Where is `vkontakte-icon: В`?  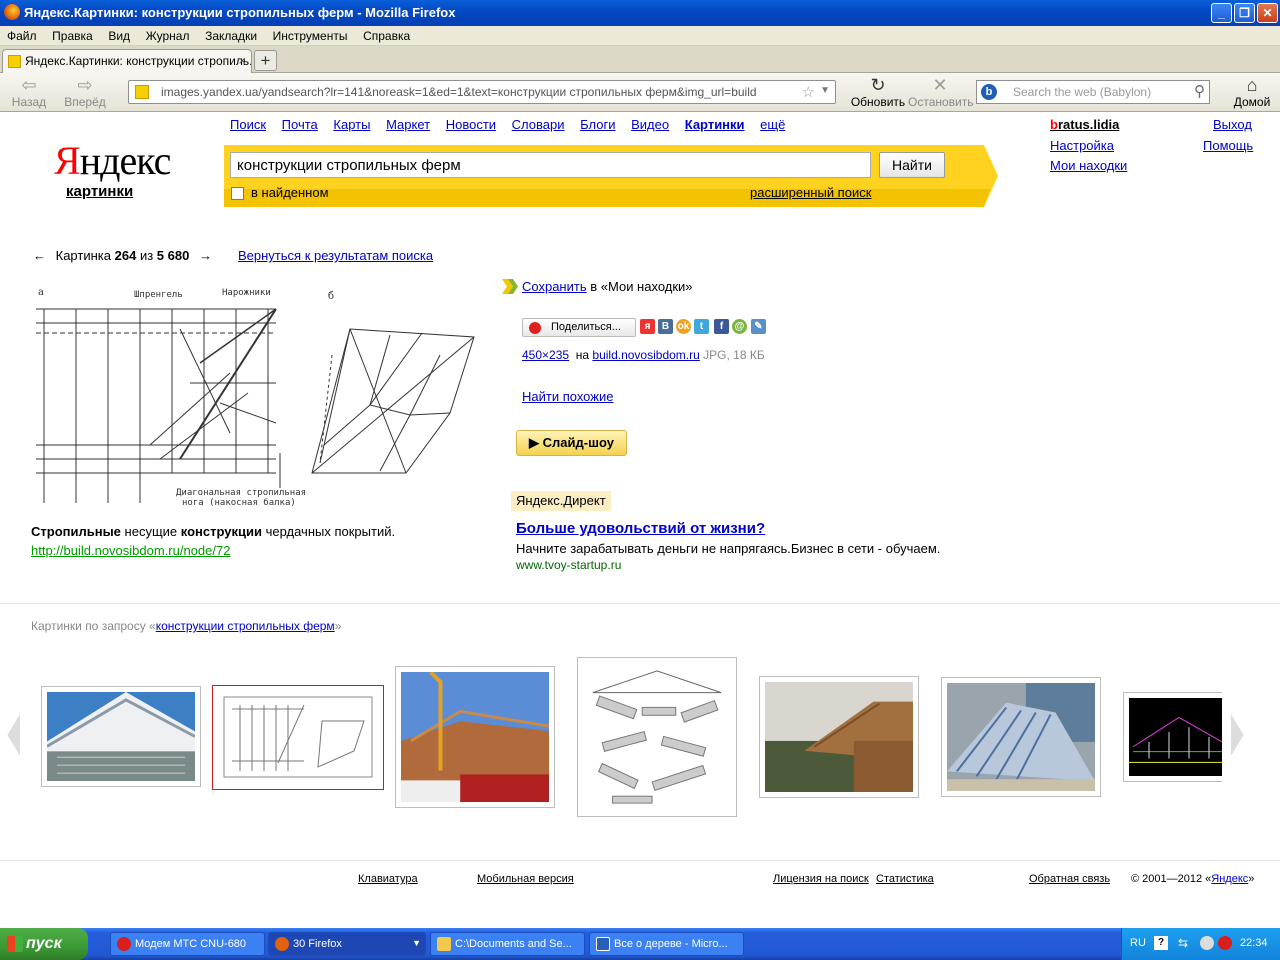
vkontakte-icon: В is located at coordinates (665, 326).